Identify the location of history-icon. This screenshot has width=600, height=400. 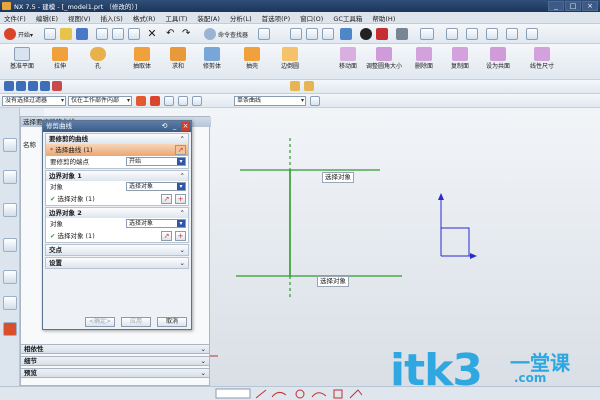
(10, 277).